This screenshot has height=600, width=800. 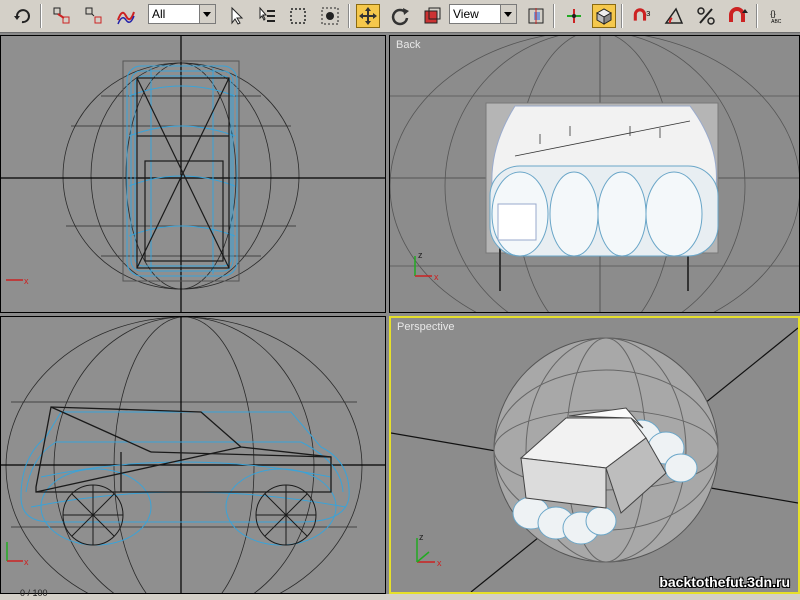 What do you see at coordinates (94, 16) in the screenshot?
I see `unlink-selection-icon` at bounding box center [94, 16].